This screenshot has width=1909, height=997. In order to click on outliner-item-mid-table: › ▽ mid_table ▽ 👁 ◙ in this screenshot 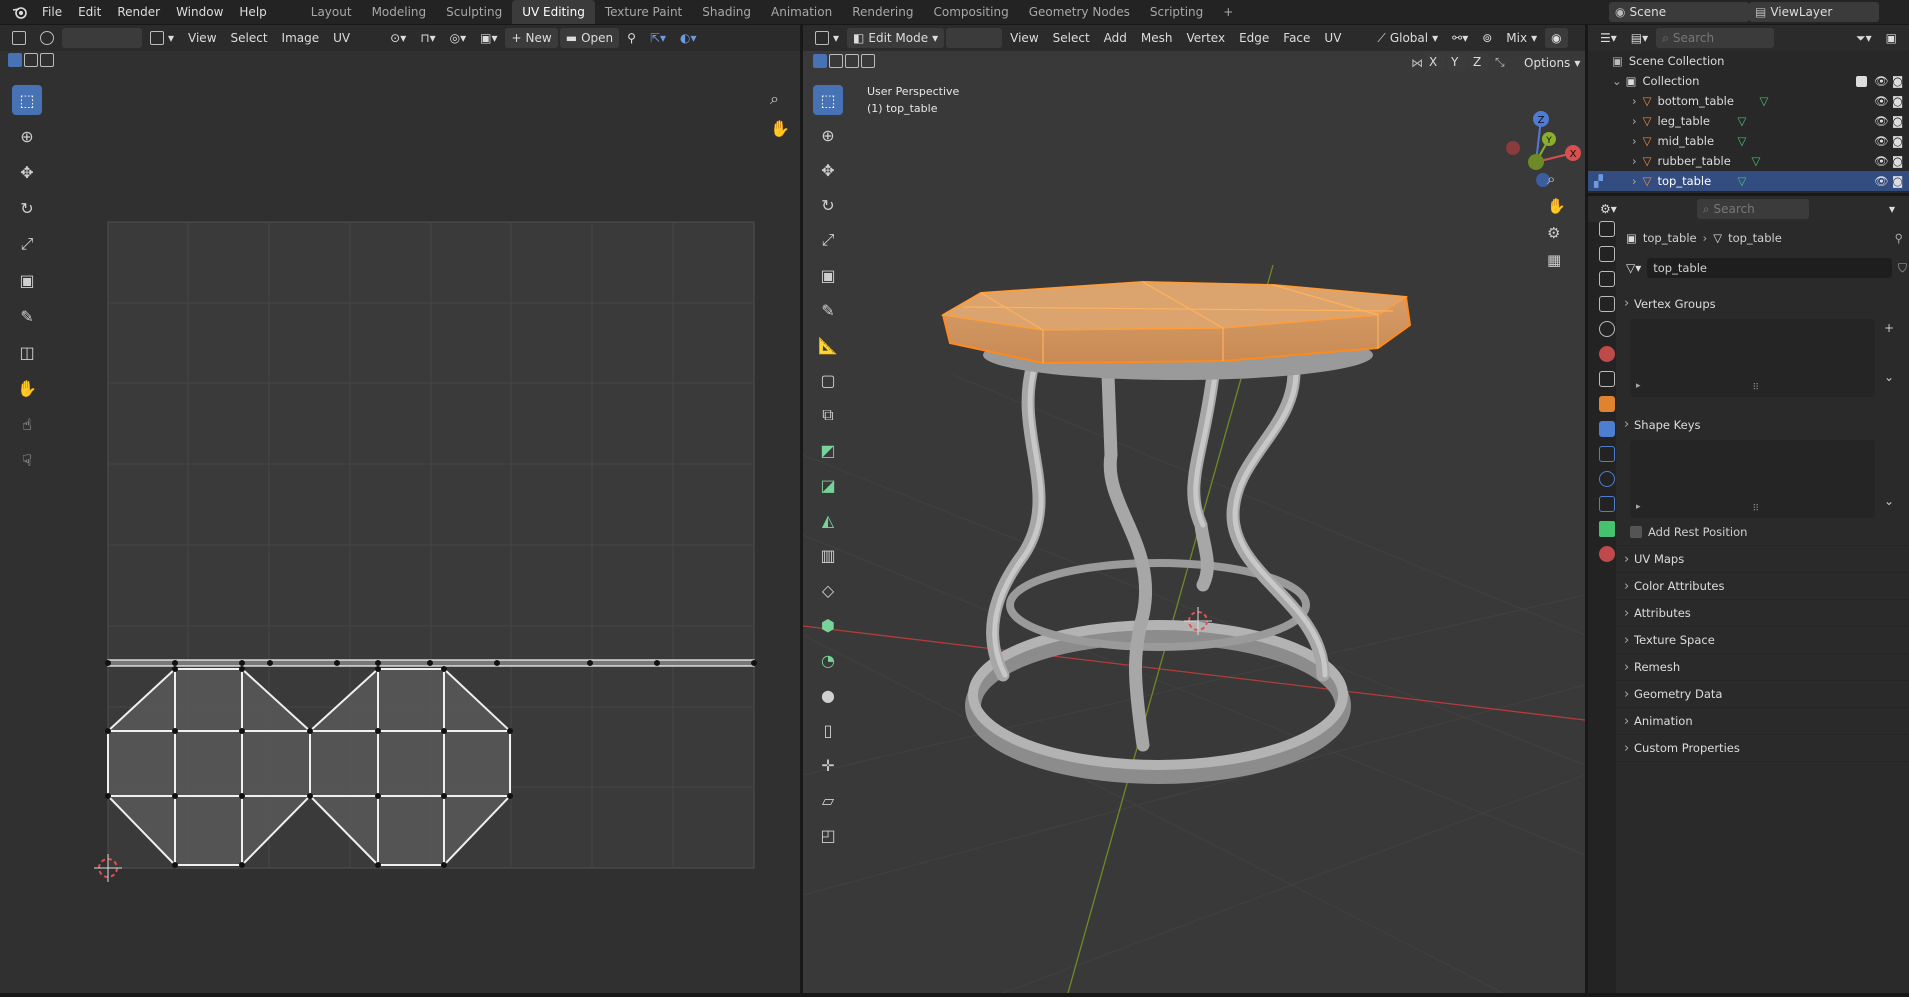, I will do `click(1748, 141)`.